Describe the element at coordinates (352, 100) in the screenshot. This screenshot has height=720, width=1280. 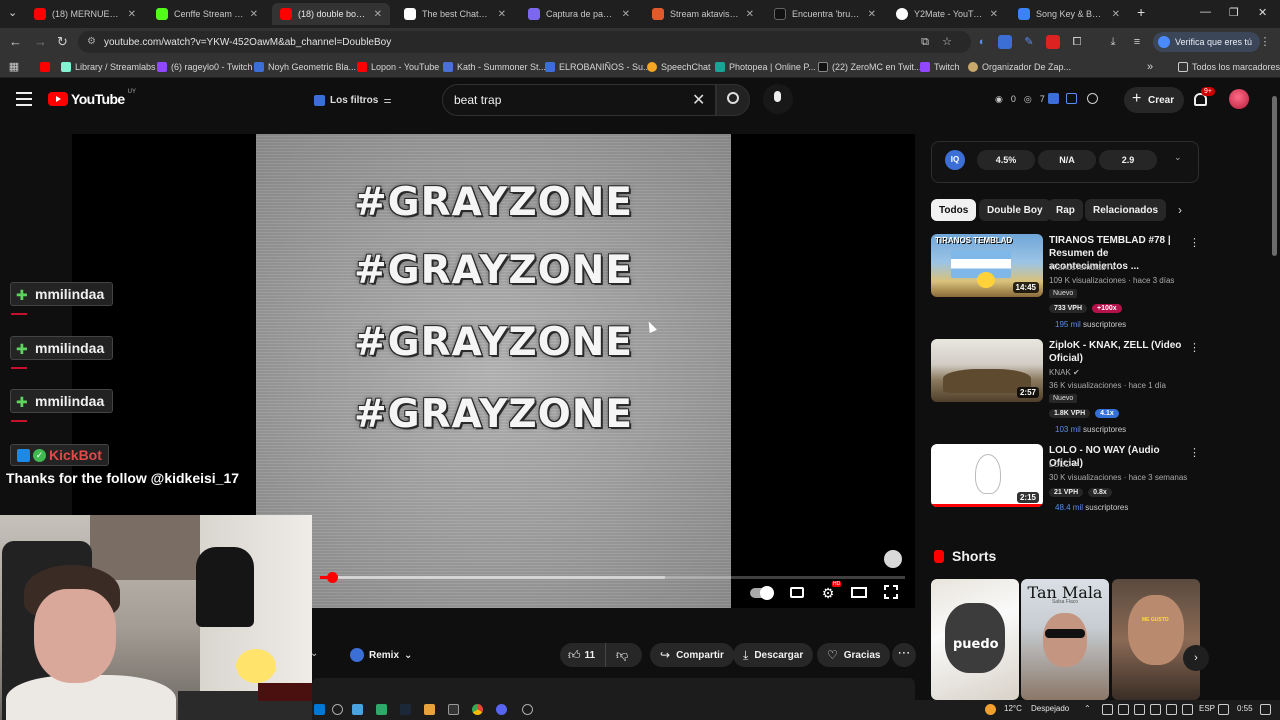
I see `filters-button: Los filtros ⚌` at that location.